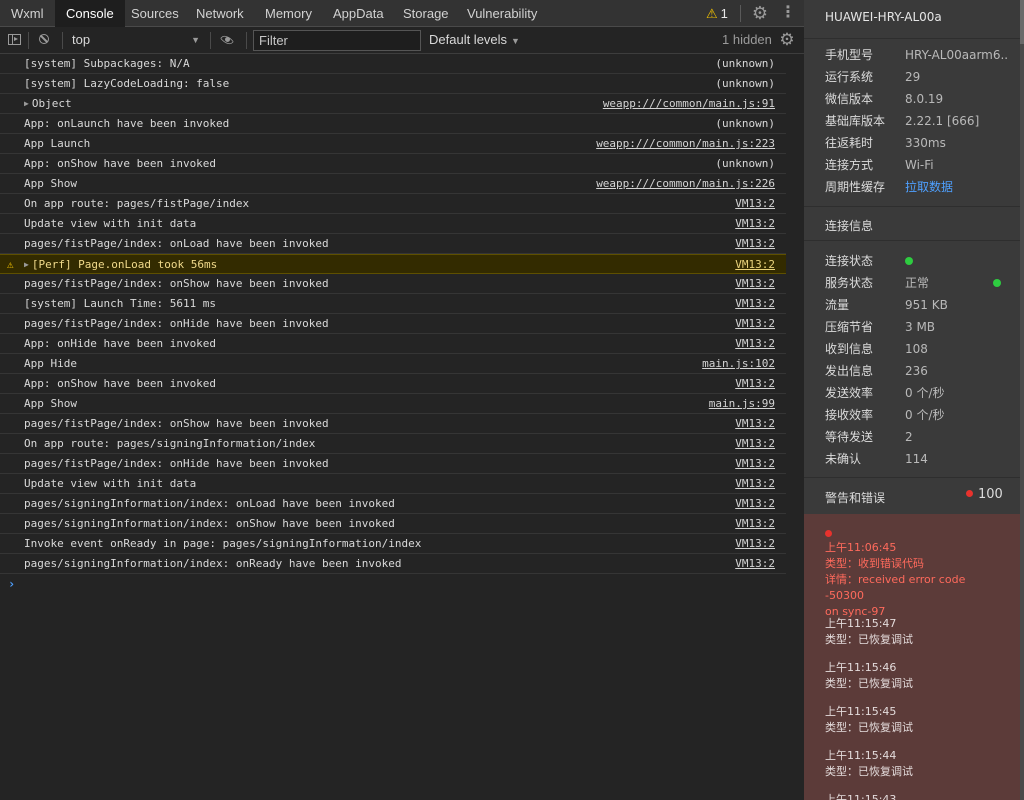 The image size is (1024, 800). Describe the element at coordinates (861, 623) in the screenshot. I see `event-time: 上午11:15:47` at that location.